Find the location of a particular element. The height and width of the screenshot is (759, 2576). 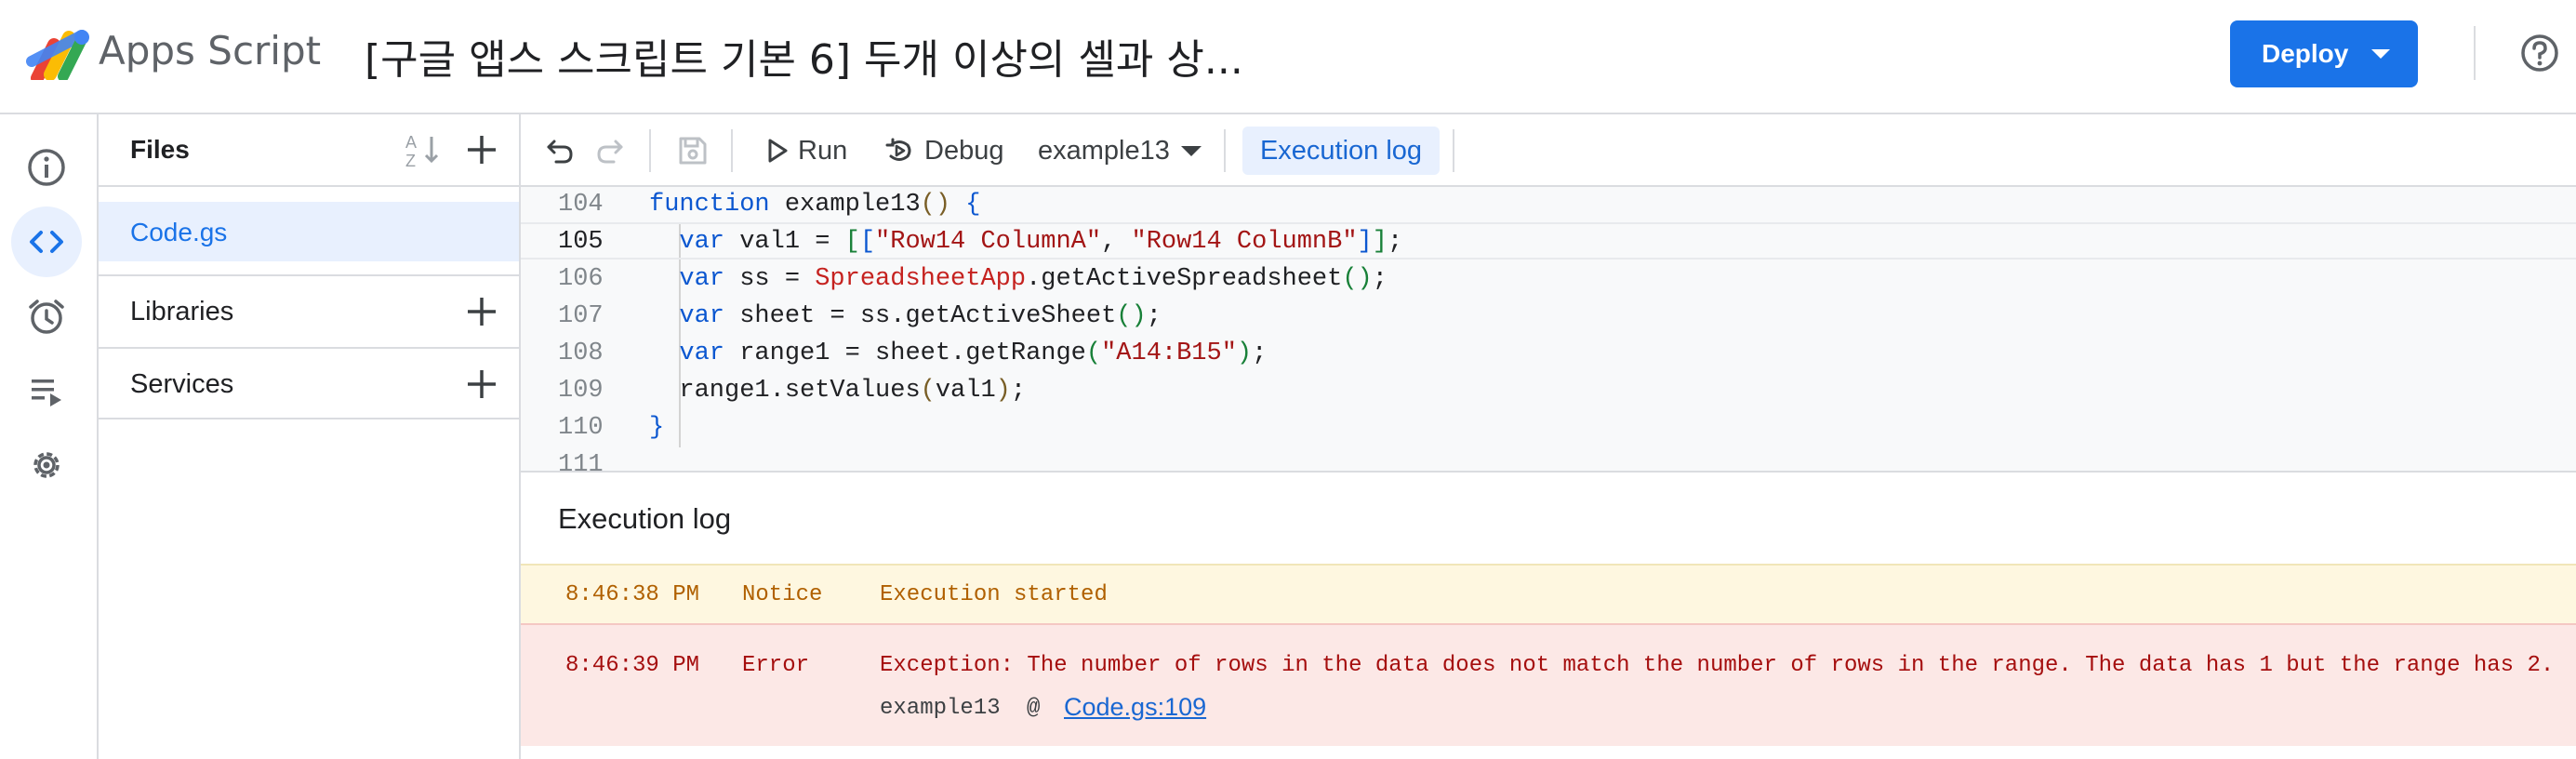

code-text: var sheet = ss.getActiveSheet(); is located at coordinates (920, 316).